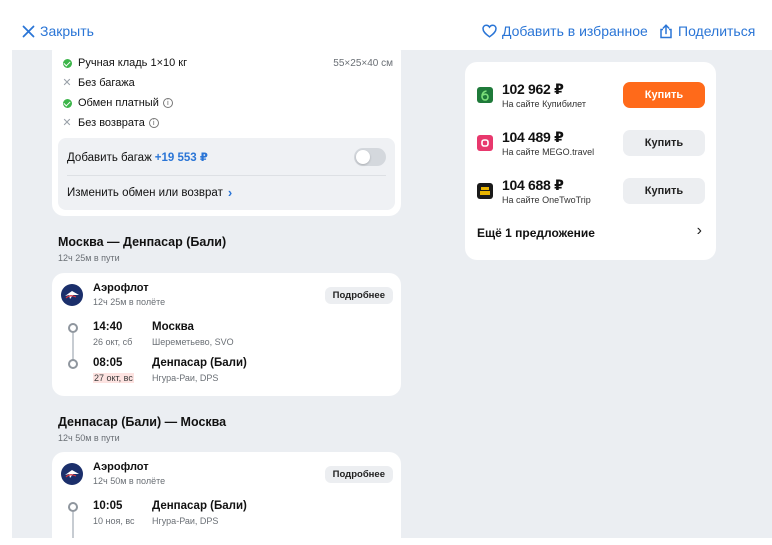 The height and width of the screenshot is (545, 772). What do you see at coordinates (129, 302) in the screenshot?
I see `flight-duration: 12ч 25м в полёте` at bounding box center [129, 302].